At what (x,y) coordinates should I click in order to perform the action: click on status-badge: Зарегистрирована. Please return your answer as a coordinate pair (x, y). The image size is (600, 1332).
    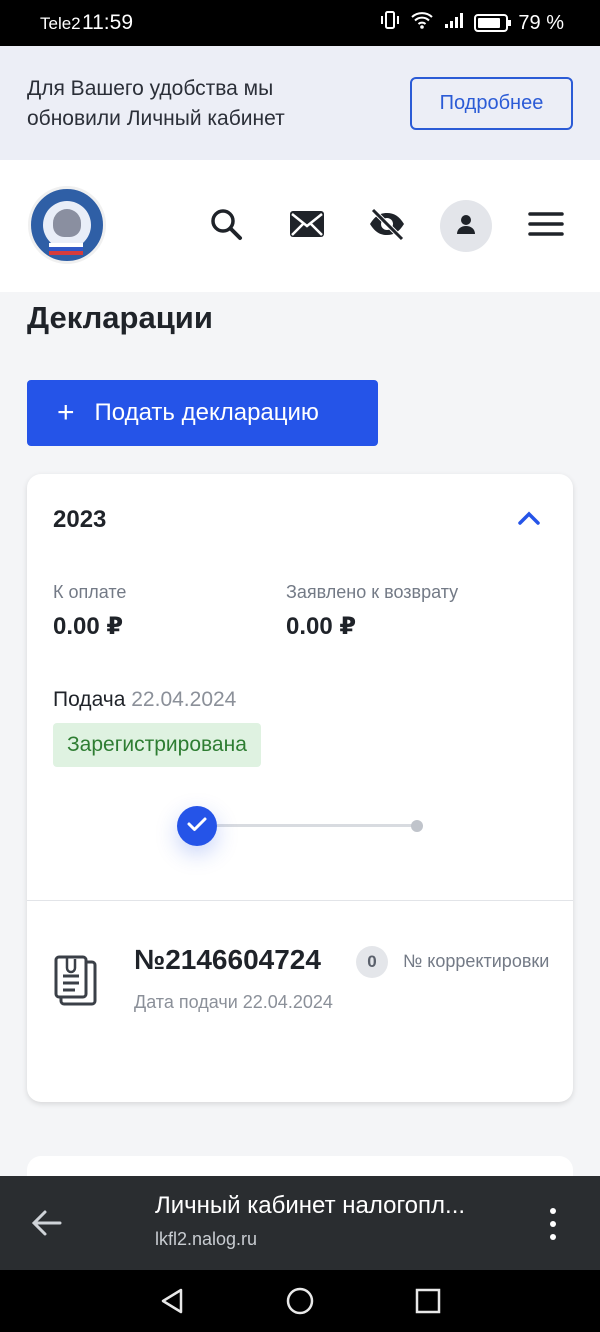
    Looking at the image, I should click on (157, 745).